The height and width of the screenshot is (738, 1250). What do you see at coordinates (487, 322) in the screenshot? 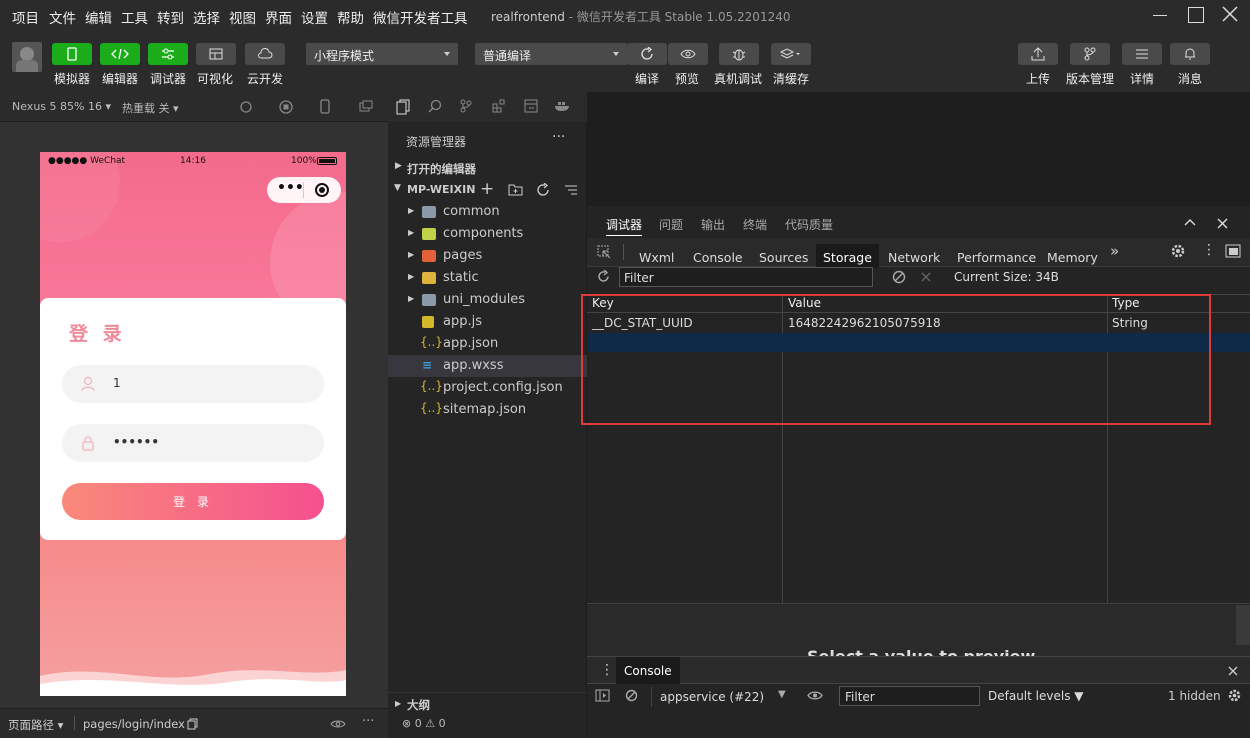
I see `tree-file-app-js: app.js` at bounding box center [487, 322].